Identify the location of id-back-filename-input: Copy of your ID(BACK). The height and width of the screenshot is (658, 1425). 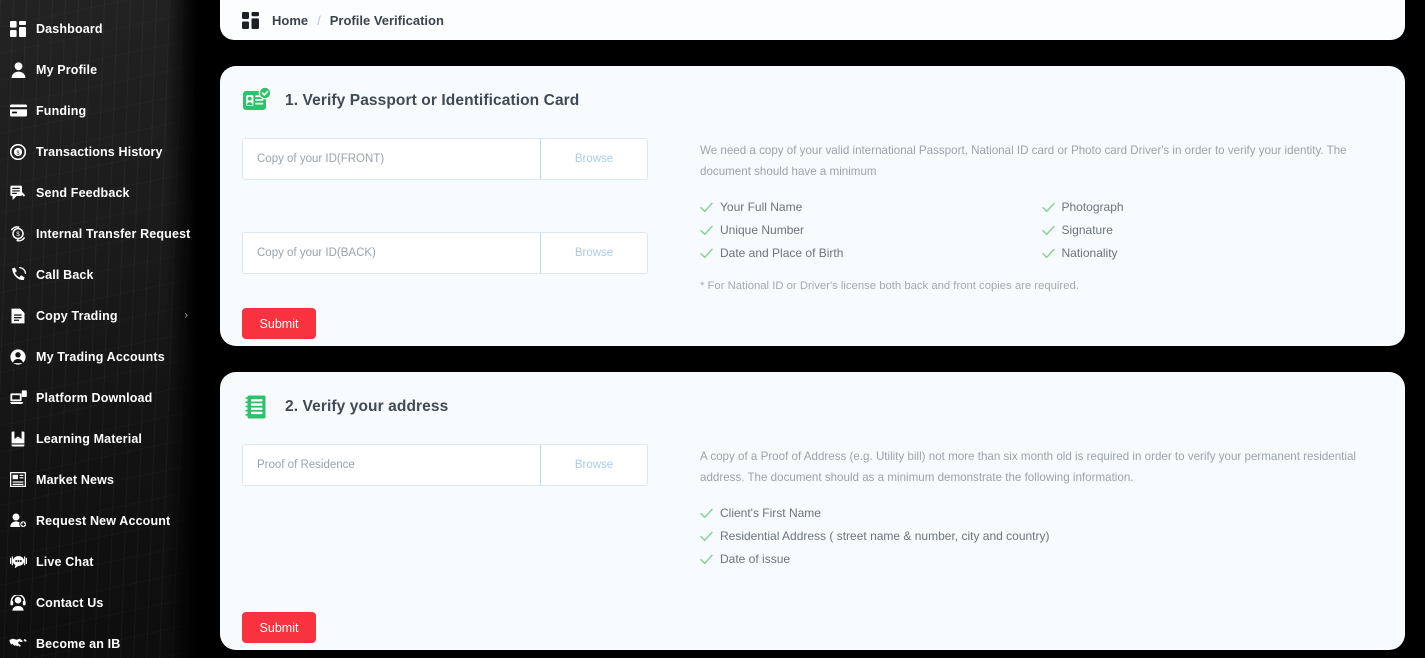
(391, 253).